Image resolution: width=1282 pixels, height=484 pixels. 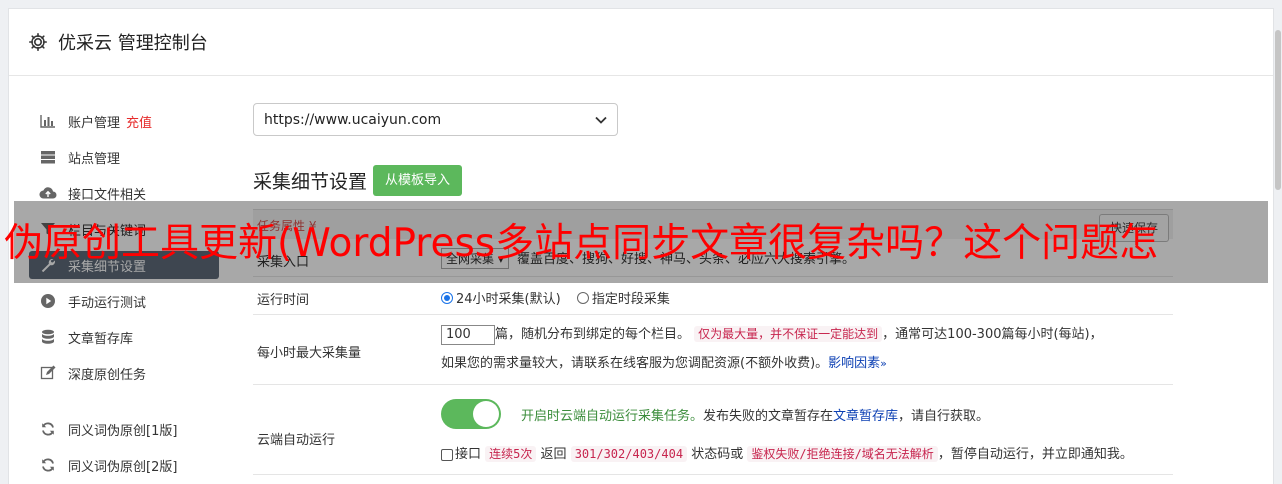 I want to click on cloud-text-1: 发布失败的文章暂存在, so click(x=768, y=416).